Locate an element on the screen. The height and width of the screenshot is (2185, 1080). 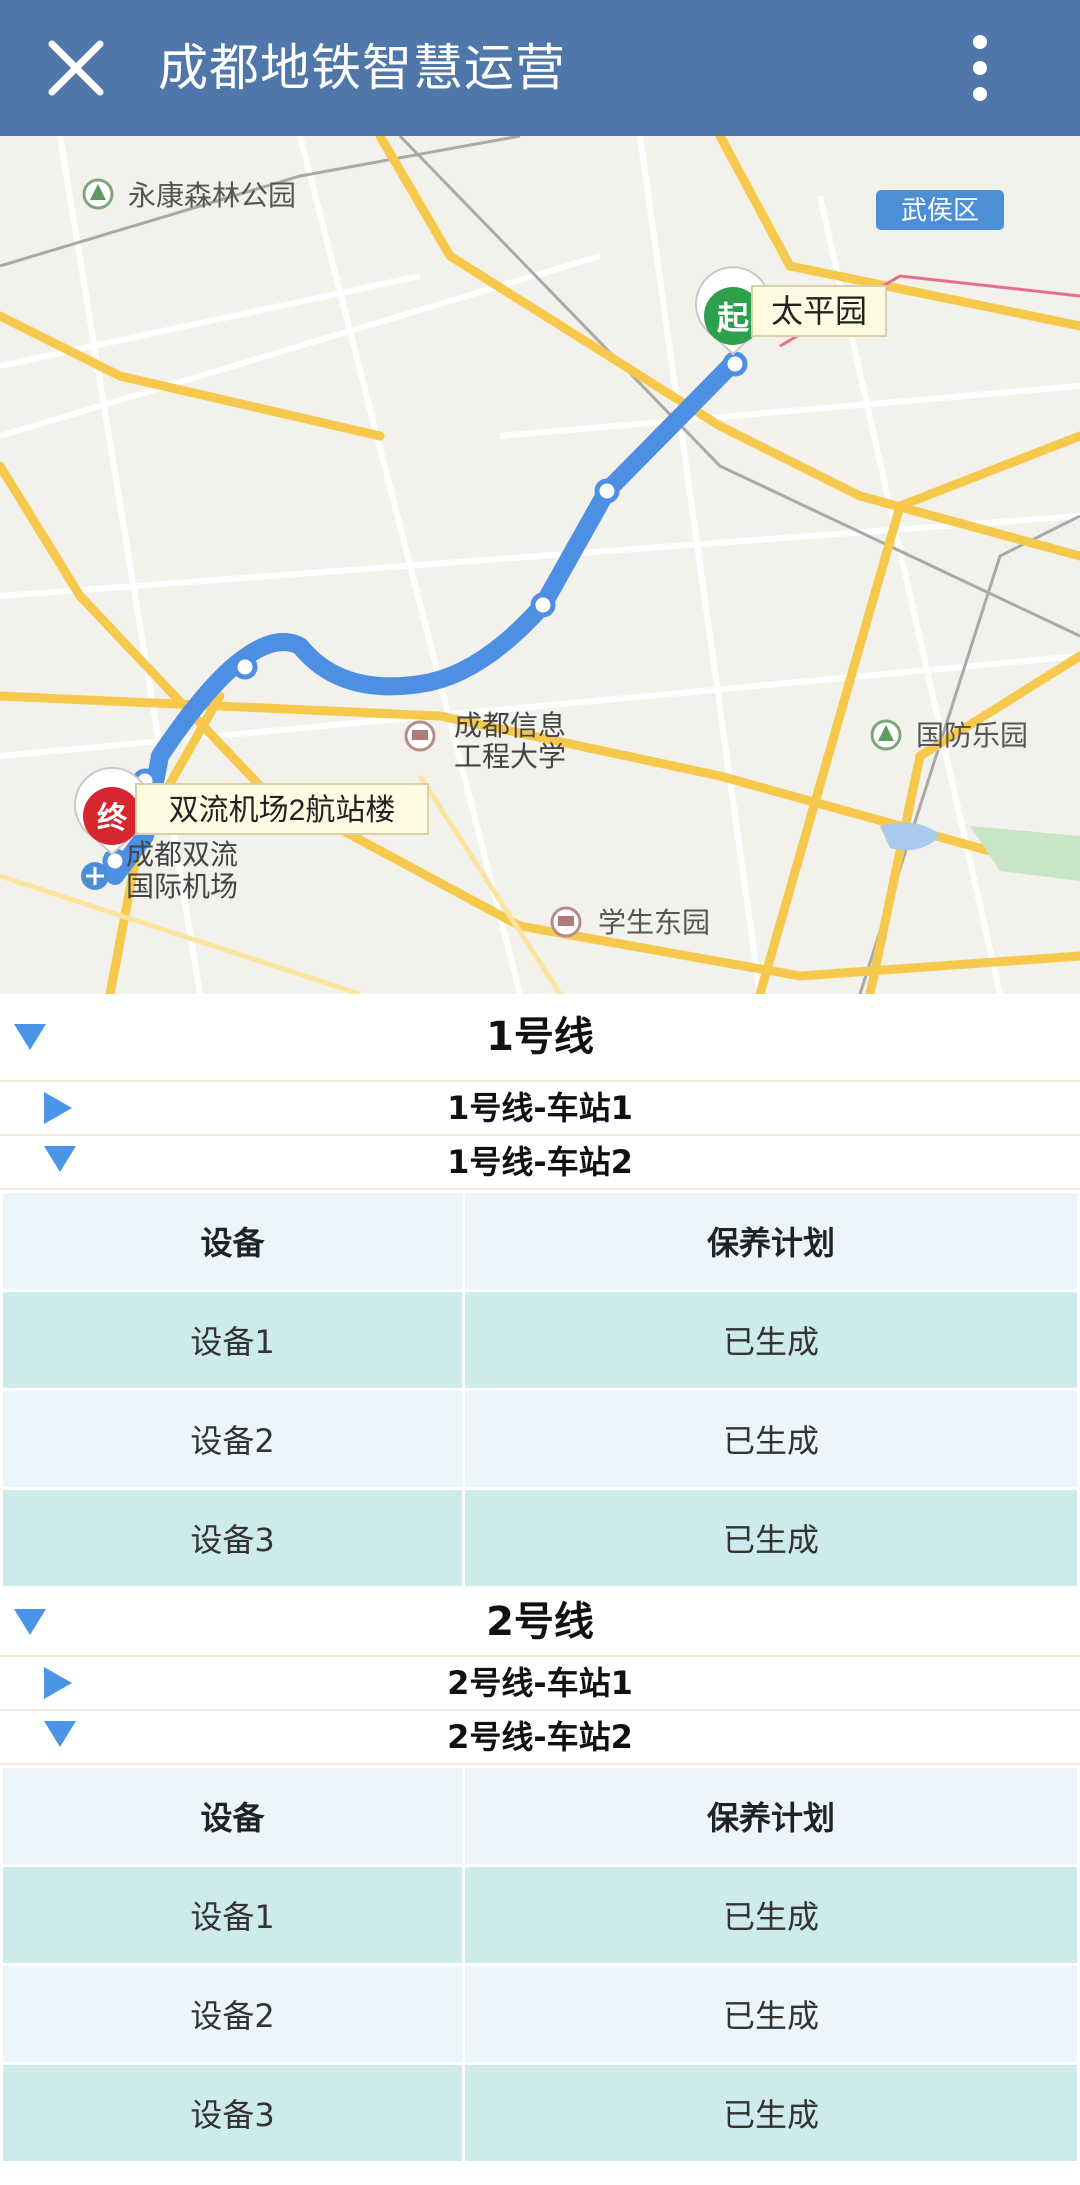
start-station-label: 太平园 is located at coordinates (819, 311).